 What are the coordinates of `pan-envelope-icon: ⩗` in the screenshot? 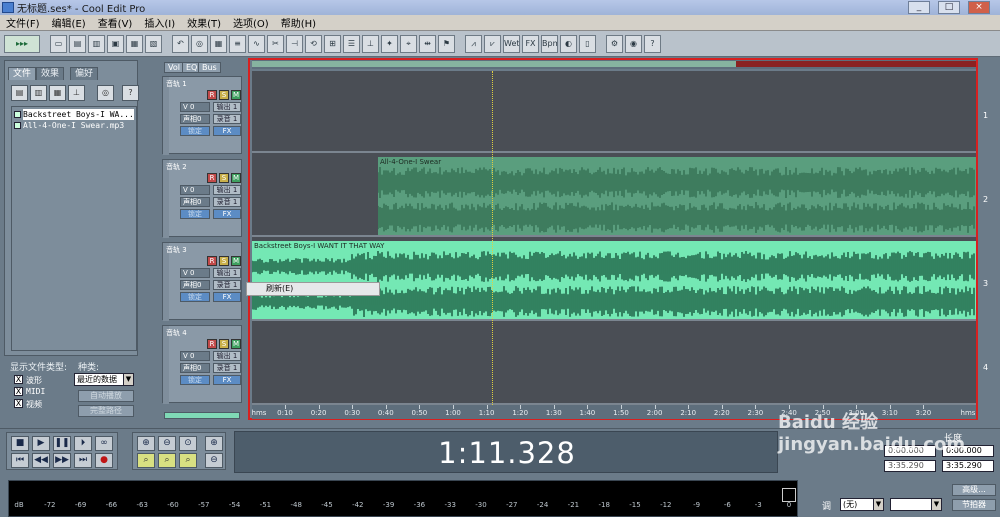 It's located at (492, 43).